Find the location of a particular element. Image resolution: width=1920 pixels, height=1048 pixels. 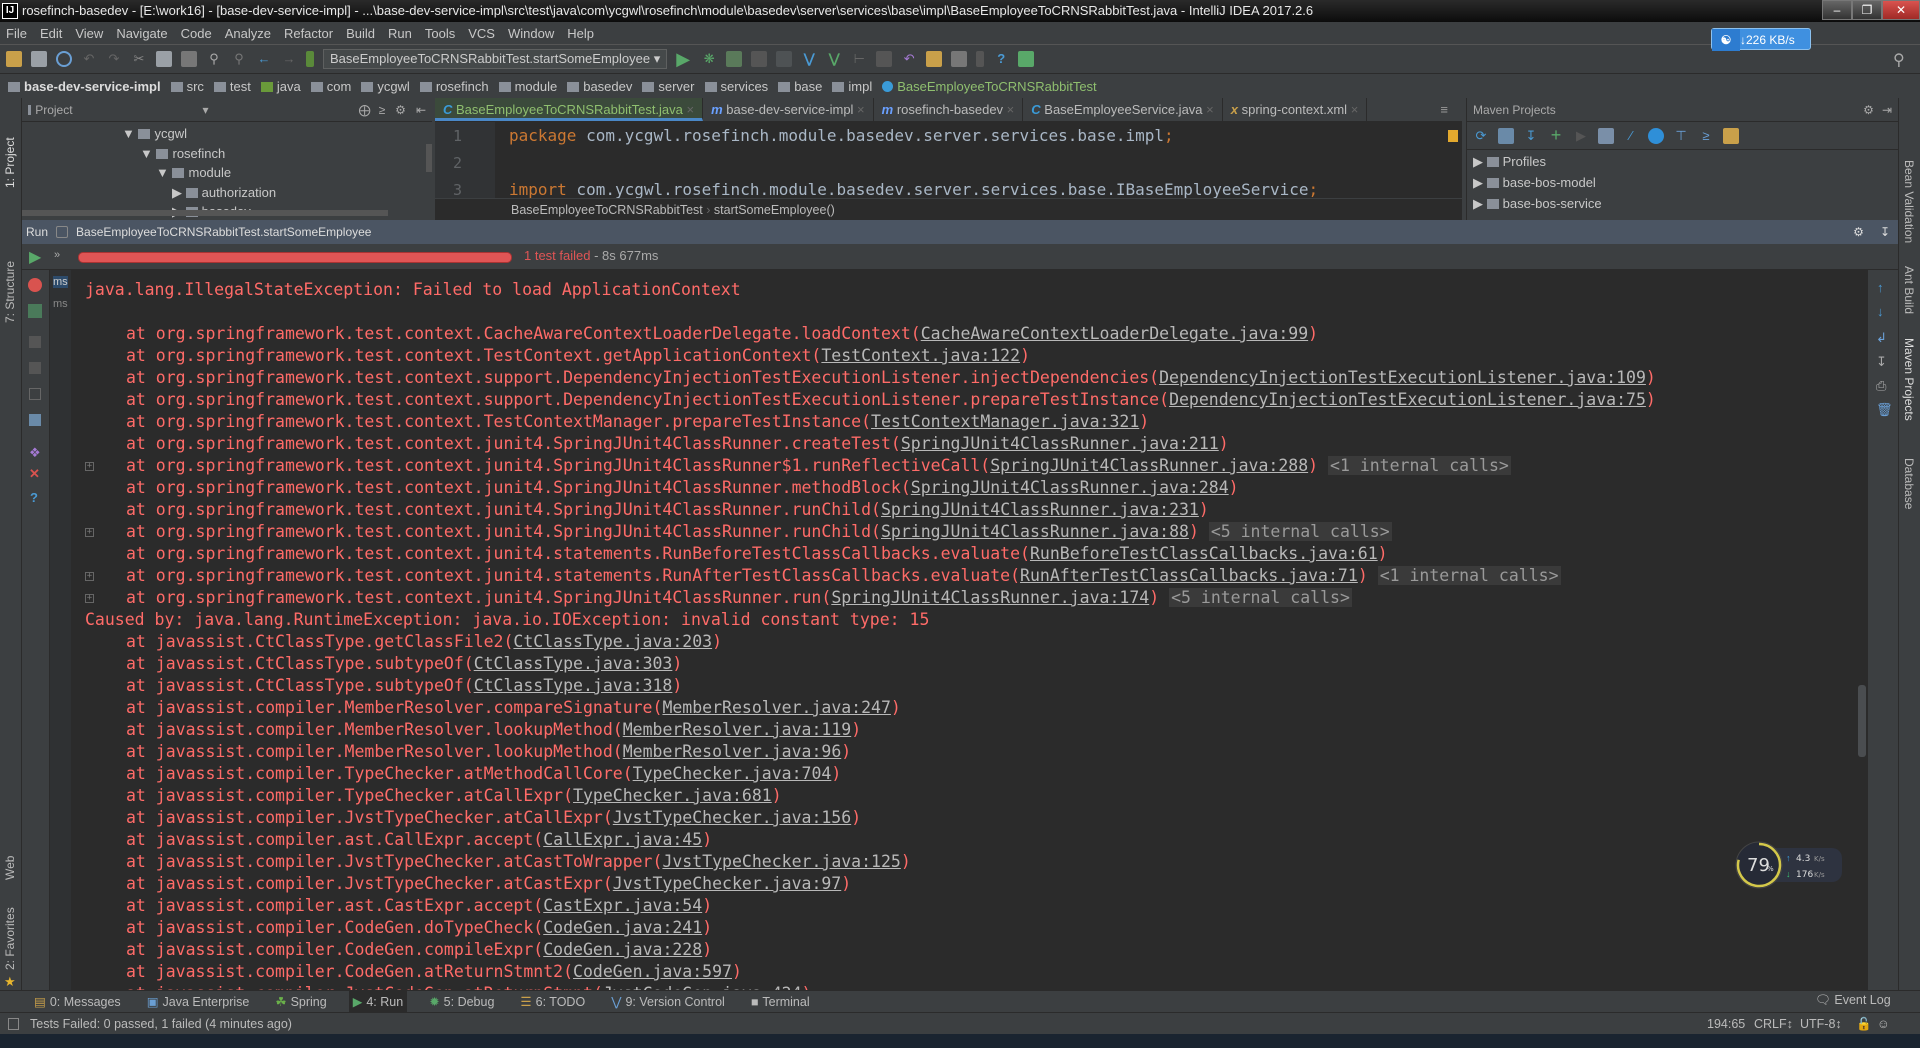

structure-icon is located at coordinates (784, 59).